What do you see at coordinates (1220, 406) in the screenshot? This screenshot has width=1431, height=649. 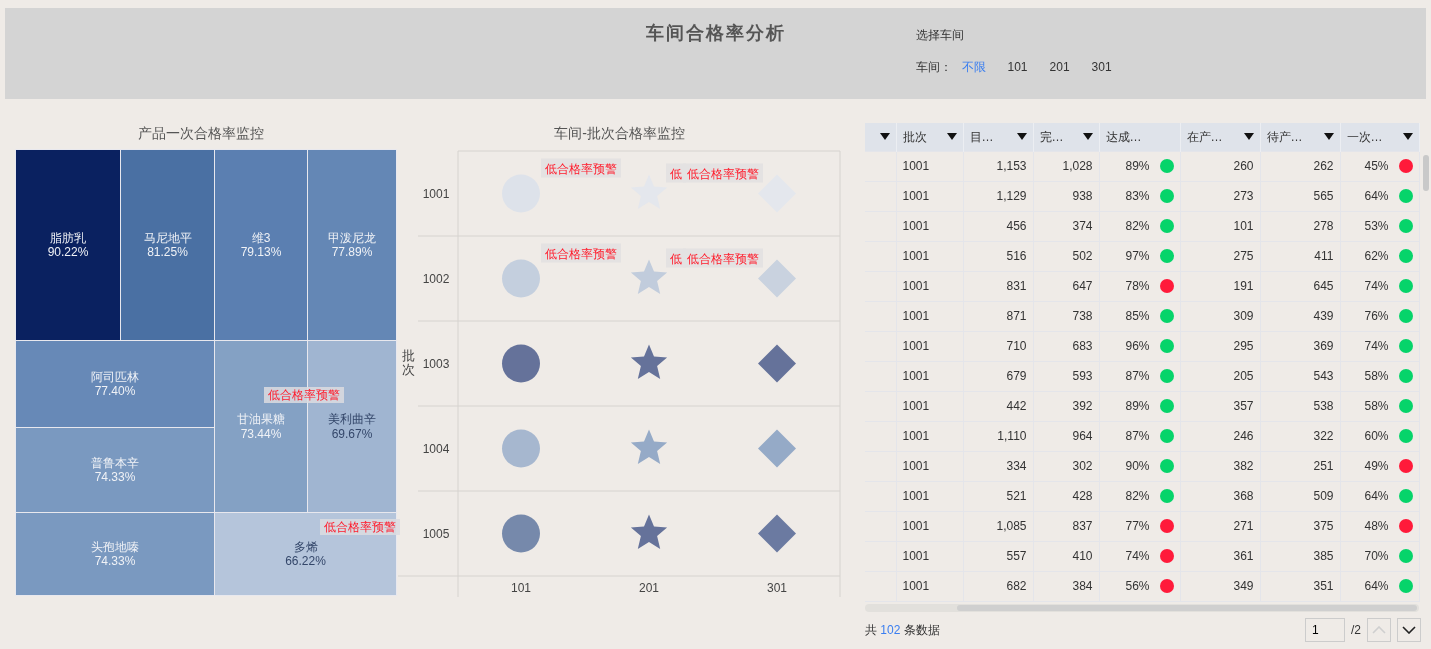 I see `table-cell: 357` at bounding box center [1220, 406].